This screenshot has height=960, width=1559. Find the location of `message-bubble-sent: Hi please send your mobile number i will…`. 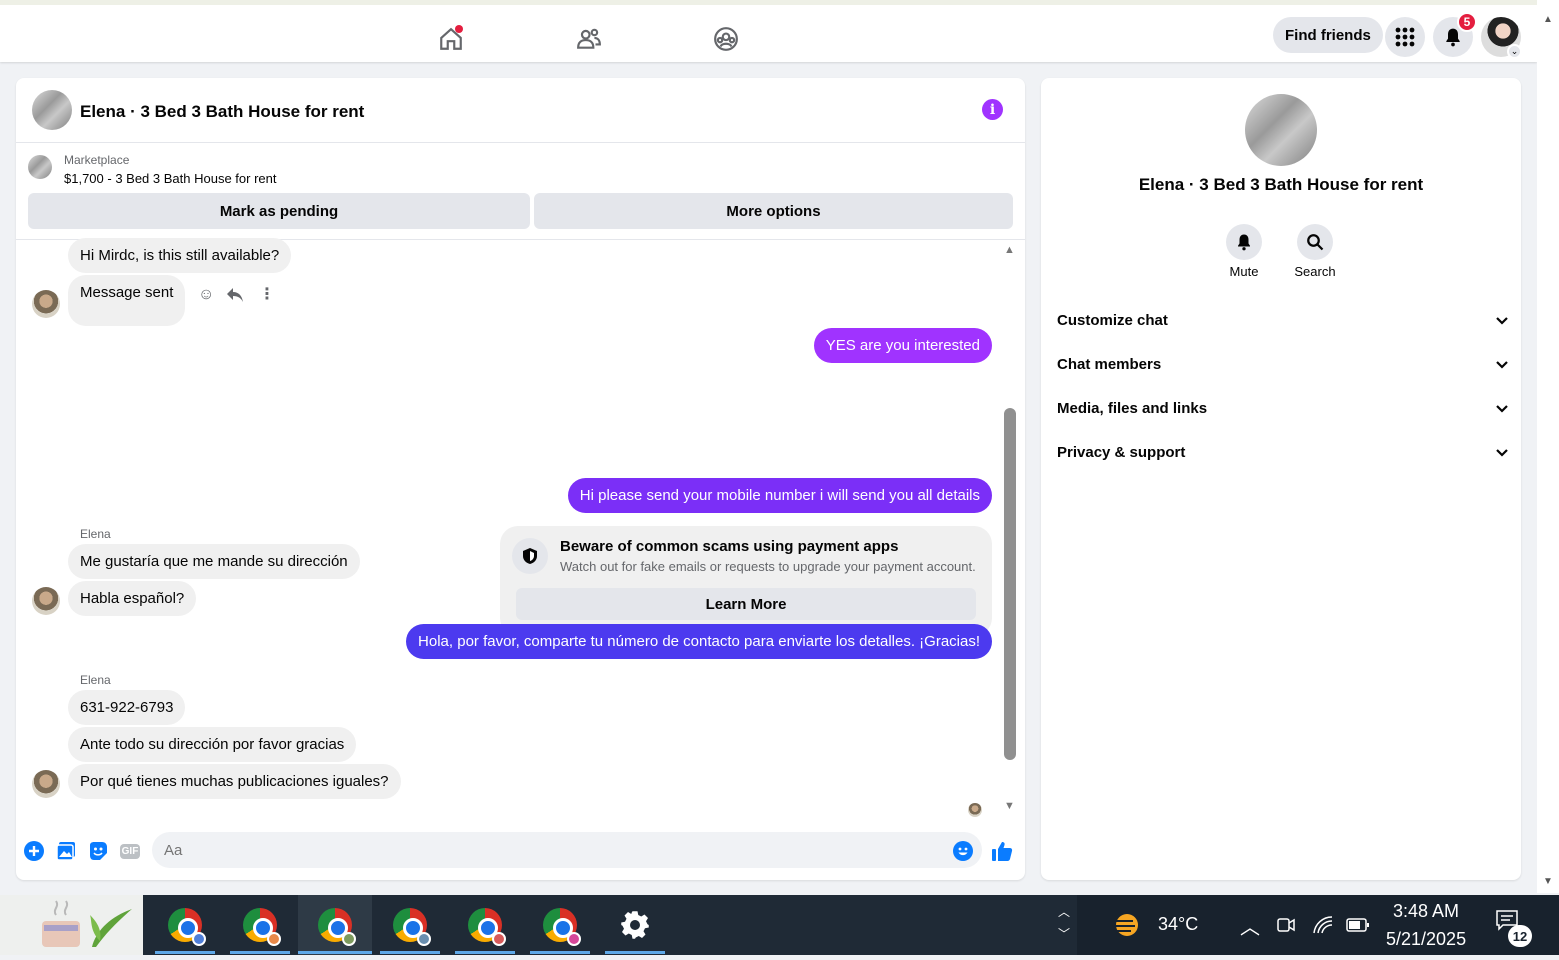

message-bubble-sent: Hi please send your mobile number i will… is located at coordinates (779, 495).